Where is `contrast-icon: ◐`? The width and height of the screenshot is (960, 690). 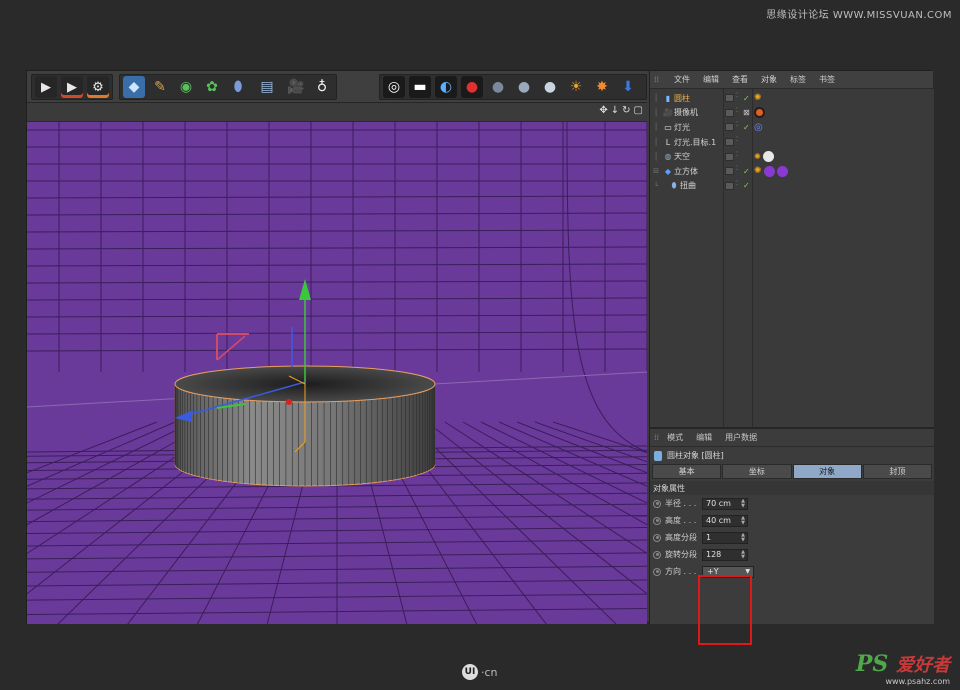 contrast-icon: ◐ is located at coordinates (446, 87).